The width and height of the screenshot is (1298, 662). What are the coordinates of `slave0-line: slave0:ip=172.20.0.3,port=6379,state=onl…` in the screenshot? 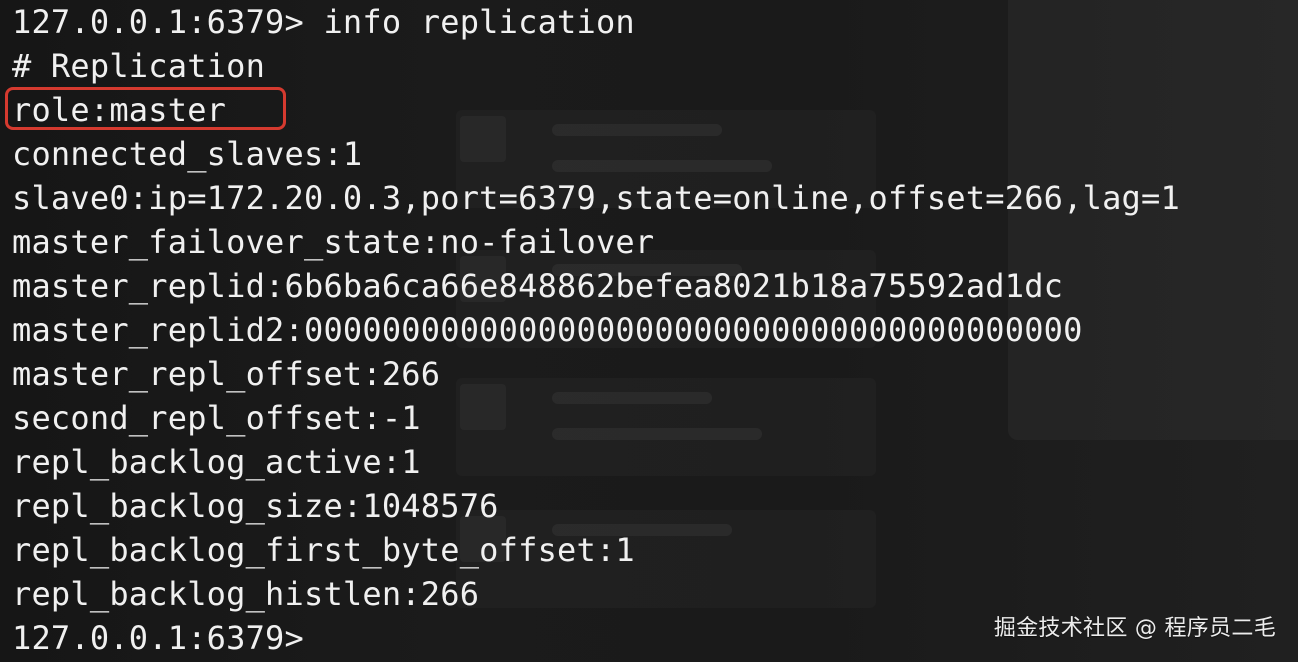 It's located at (596, 198).